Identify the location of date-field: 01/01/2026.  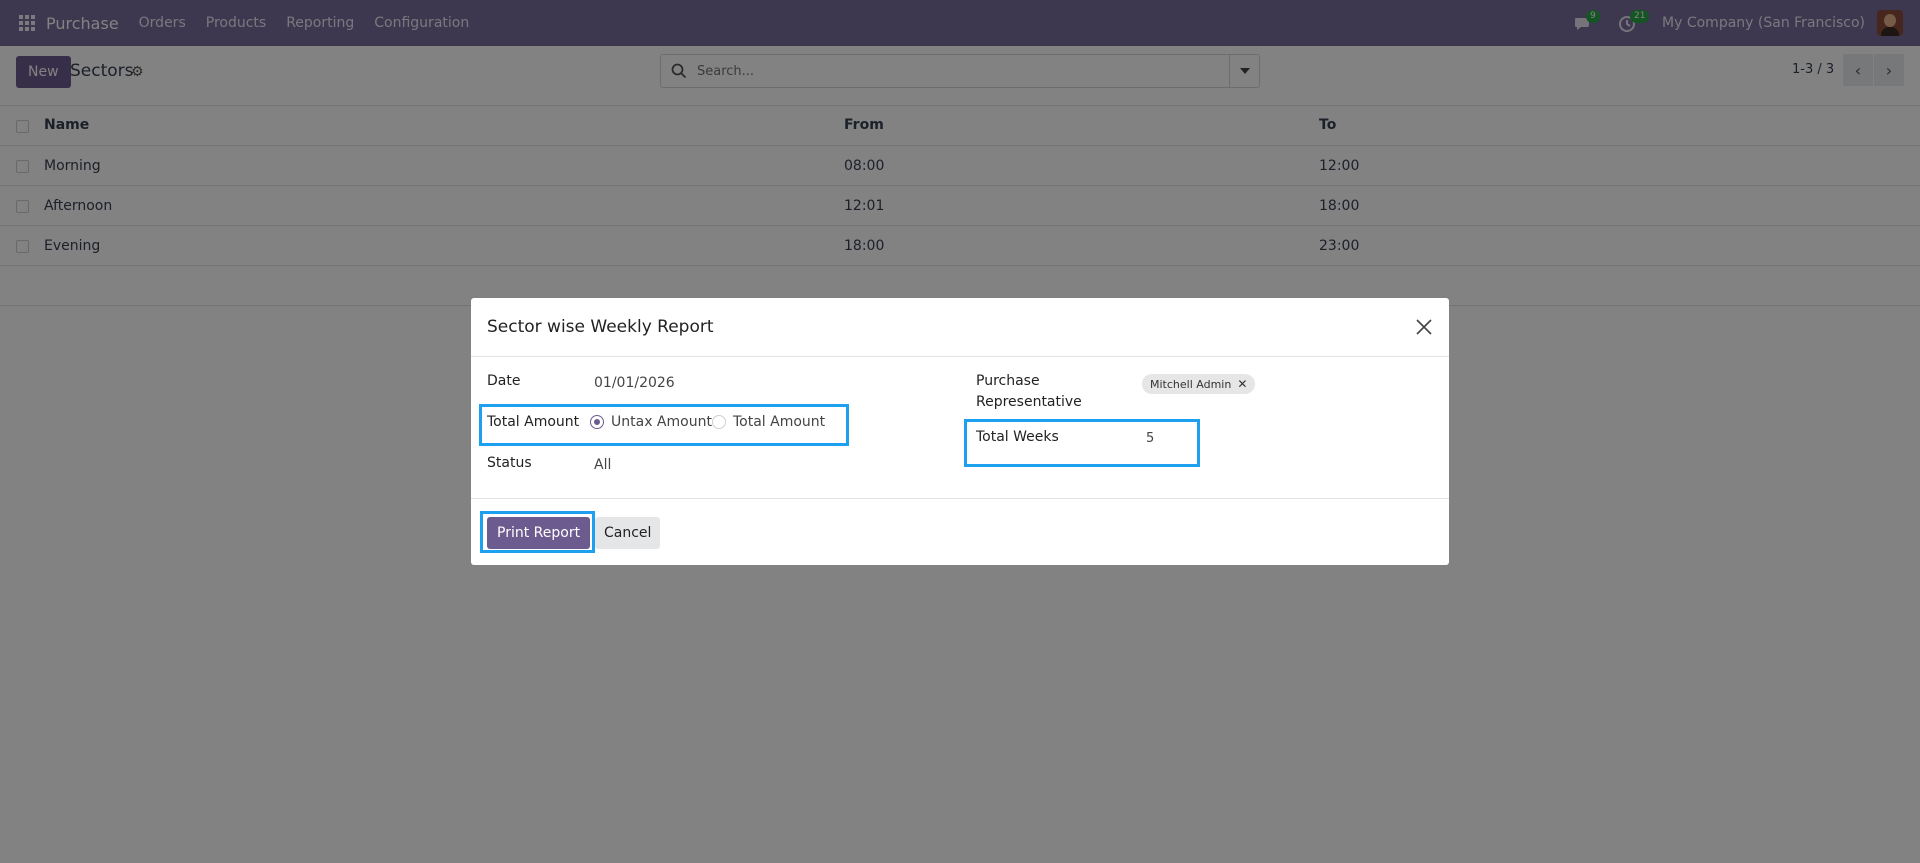
(634, 383).